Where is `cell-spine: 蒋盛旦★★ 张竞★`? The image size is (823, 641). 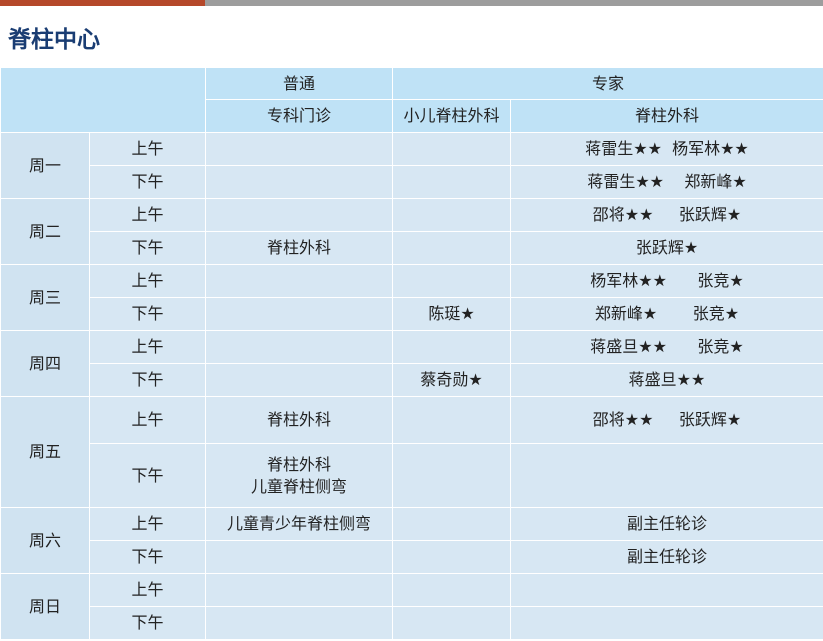 cell-spine: 蒋盛旦★★ 张竞★ is located at coordinates (666, 347).